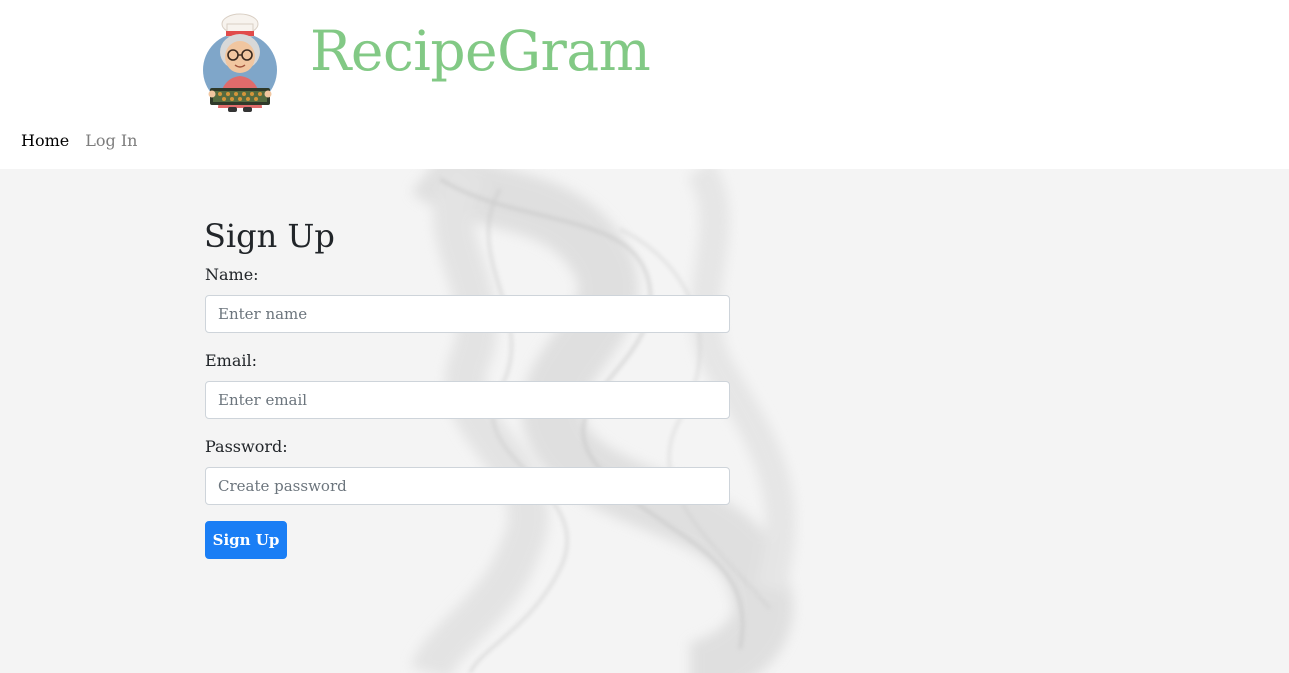  I want to click on main-nav: Home Log In, so click(79, 141).